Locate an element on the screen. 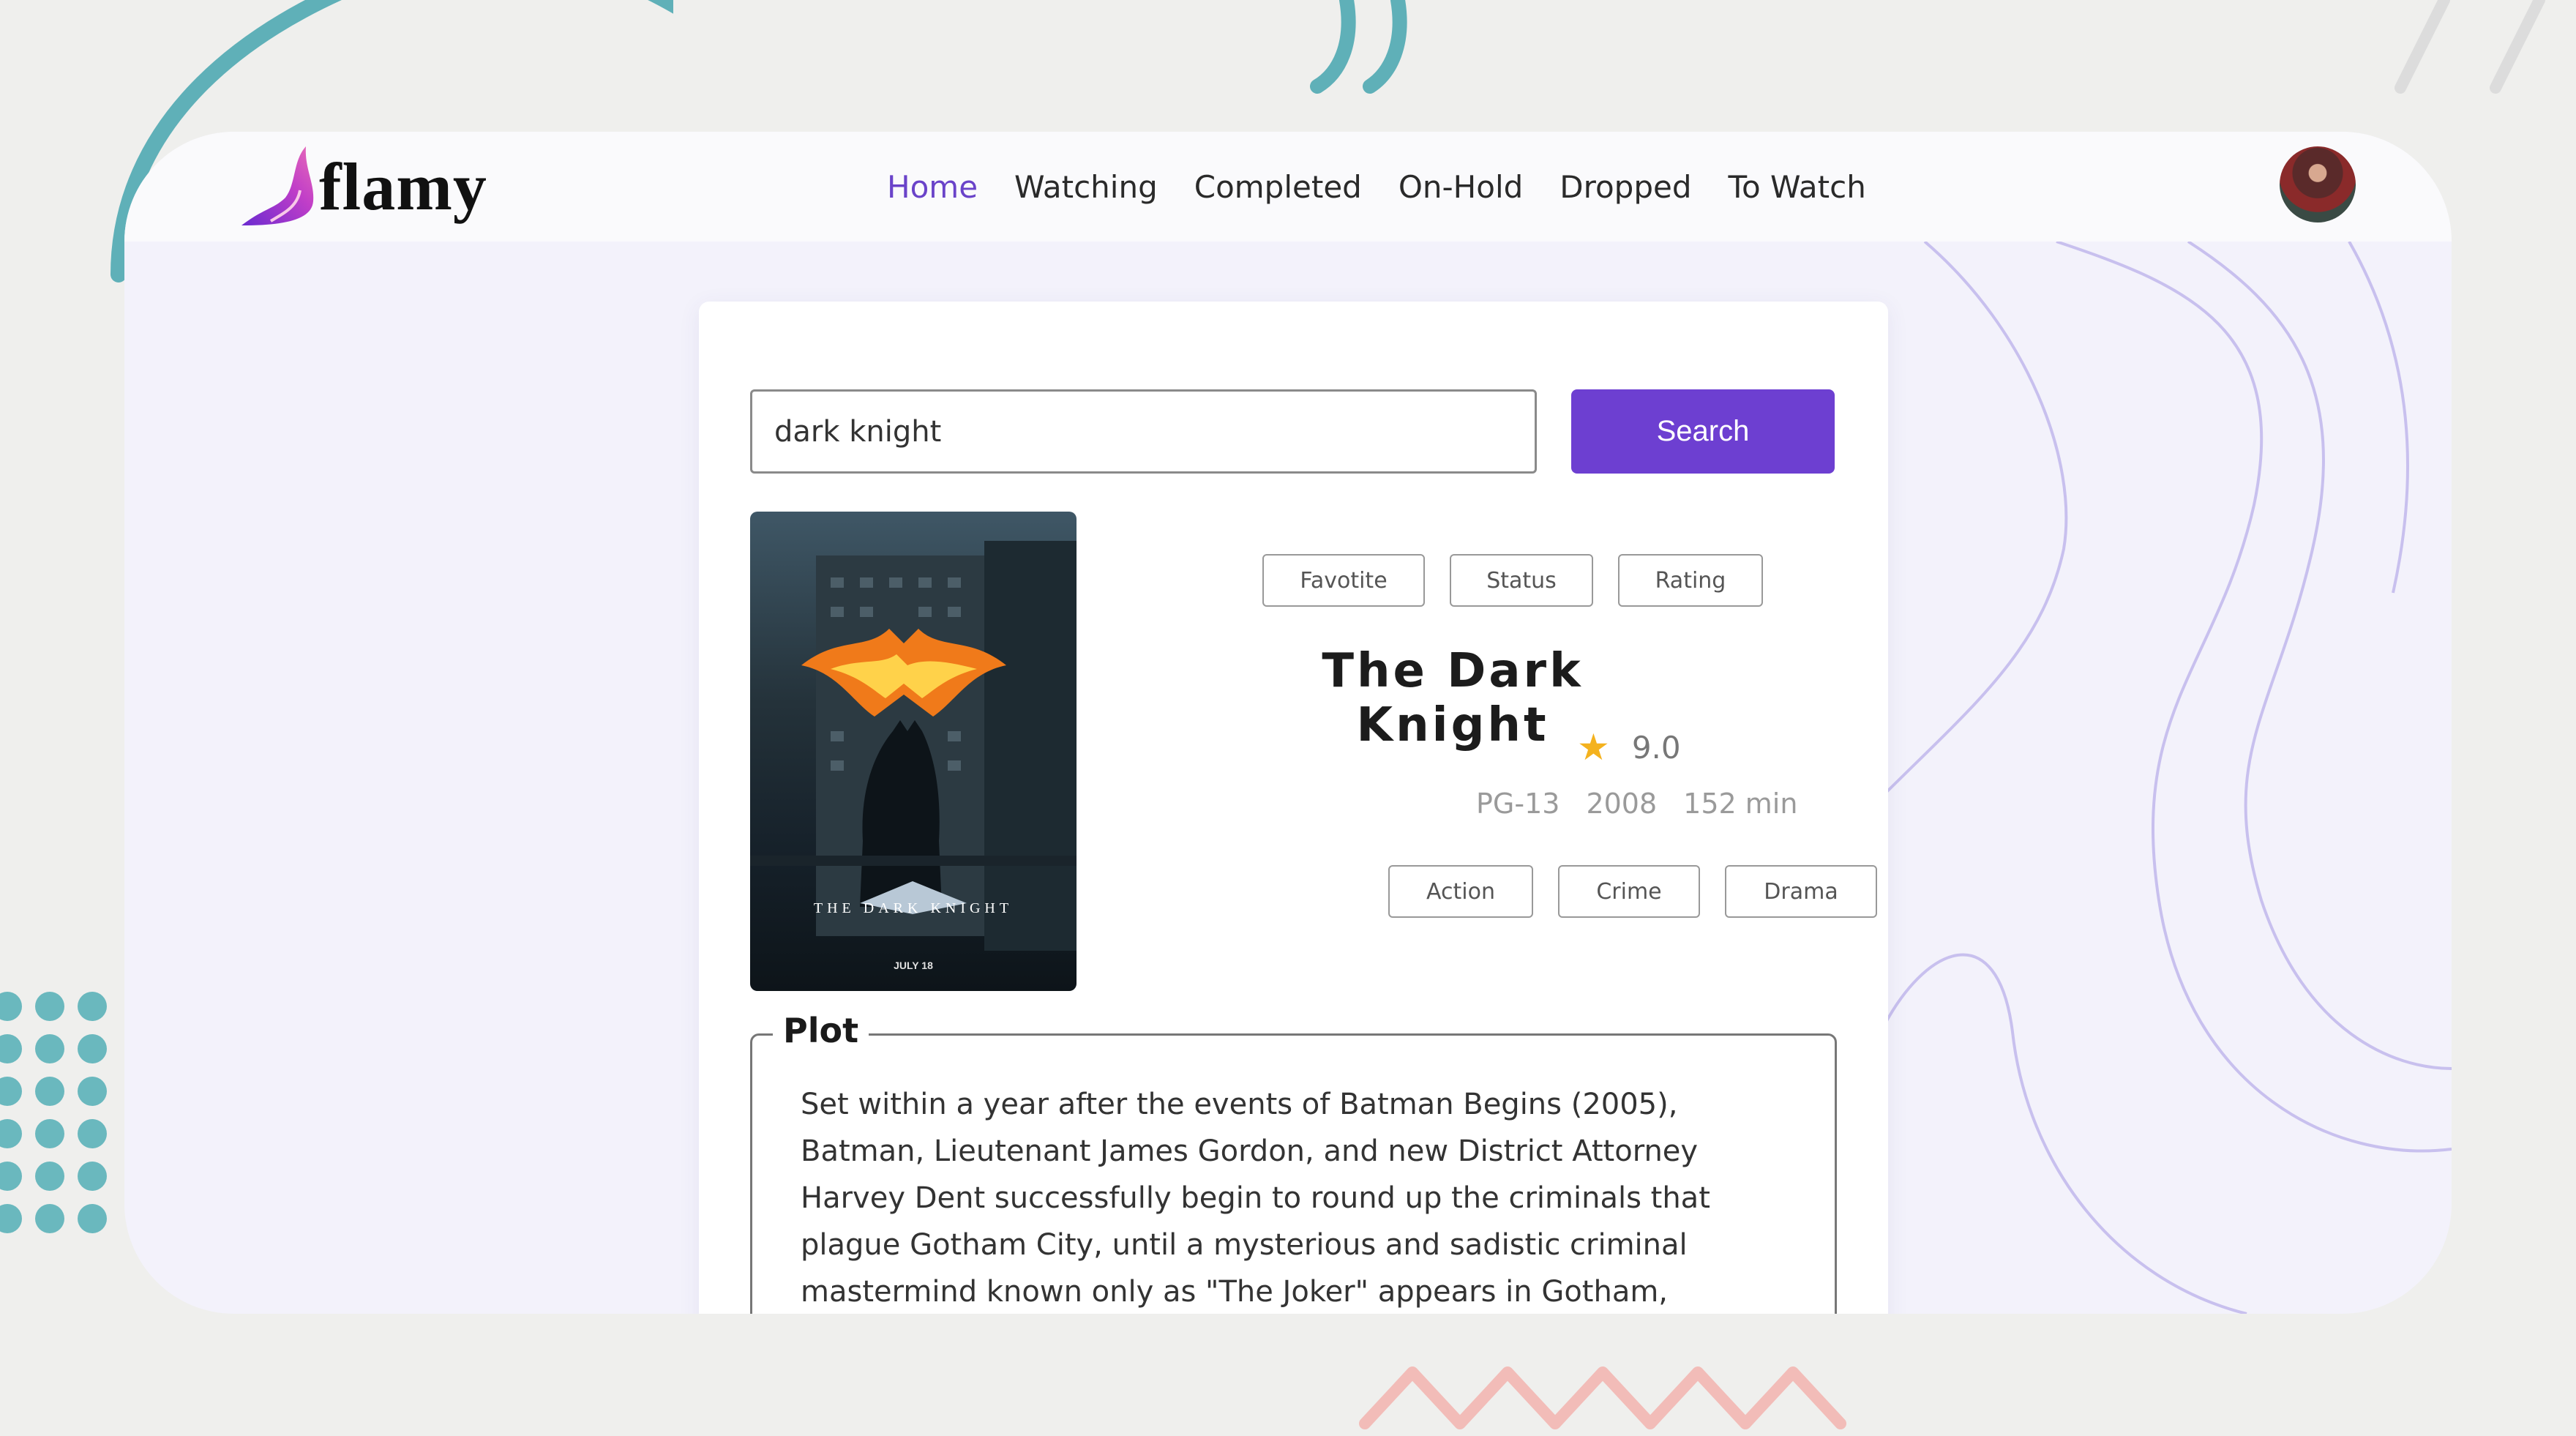 The width and height of the screenshot is (2576, 1436). movie-rating: ★ 9.0 is located at coordinates (1629, 747).